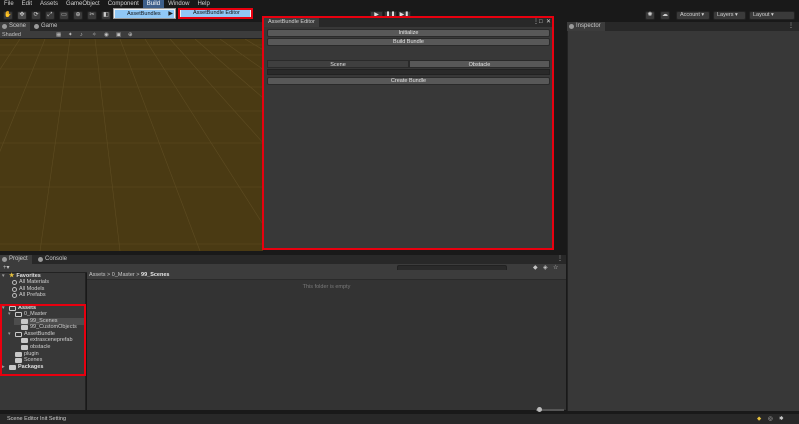 The image size is (799, 424). I want to click on submenu-arrow-icon: ▶, so click(170, 14).